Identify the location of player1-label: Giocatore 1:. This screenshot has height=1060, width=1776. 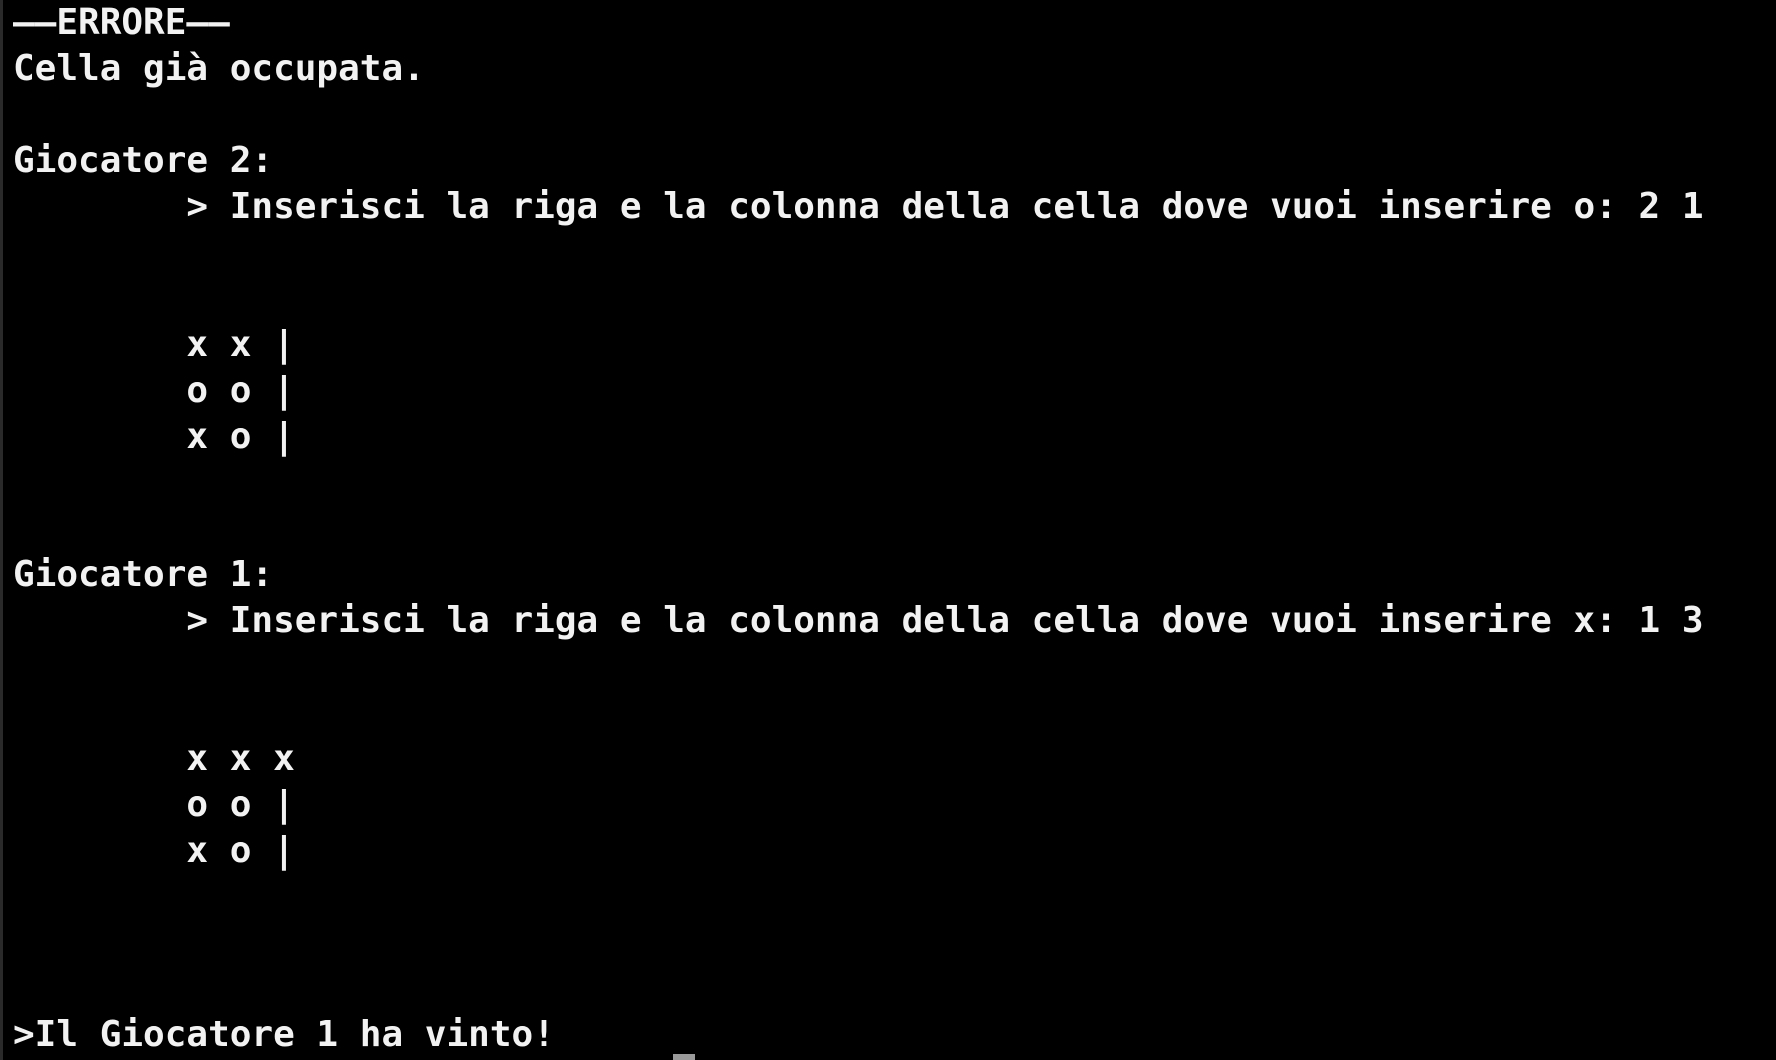
(143, 574).